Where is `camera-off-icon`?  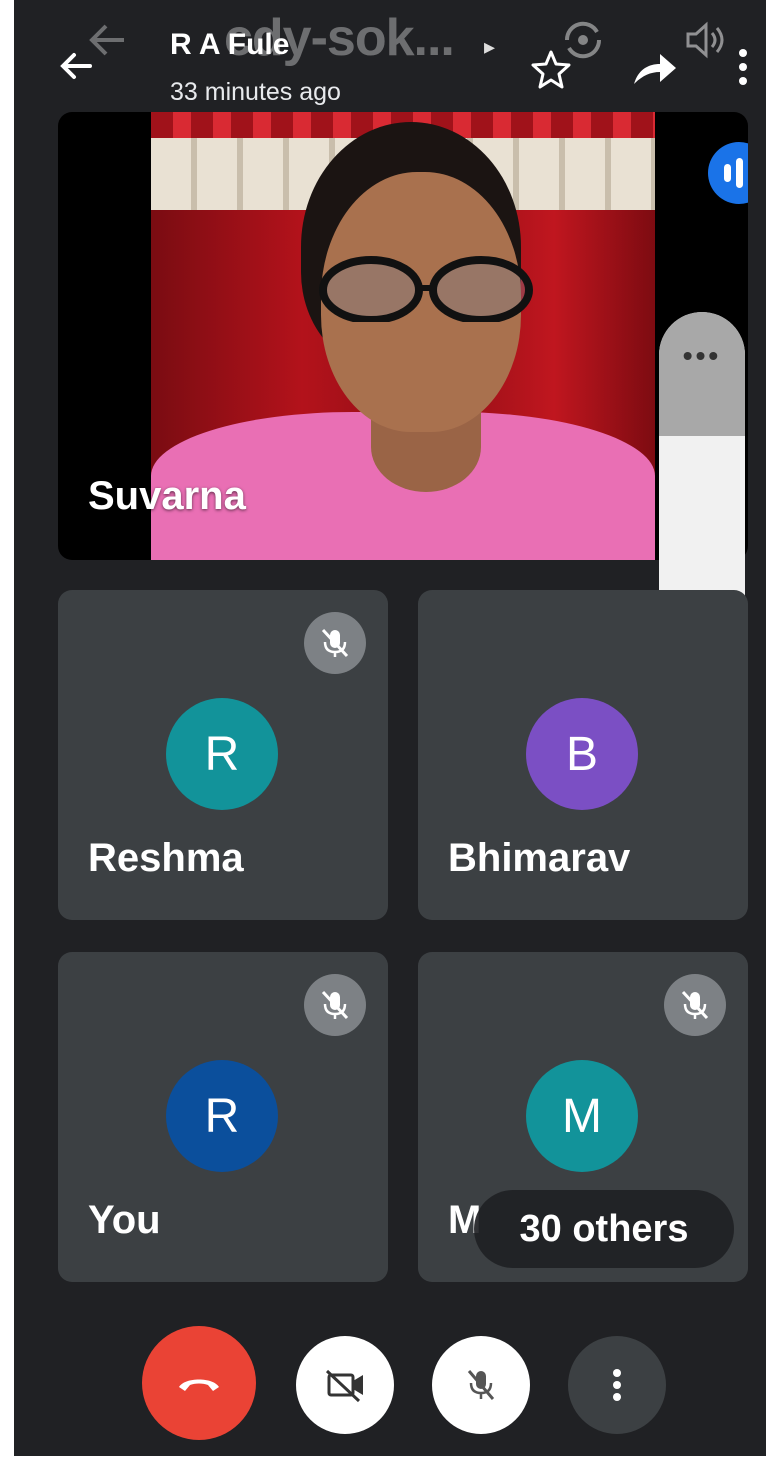
camera-off-icon is located at coordinates (344, 1386).